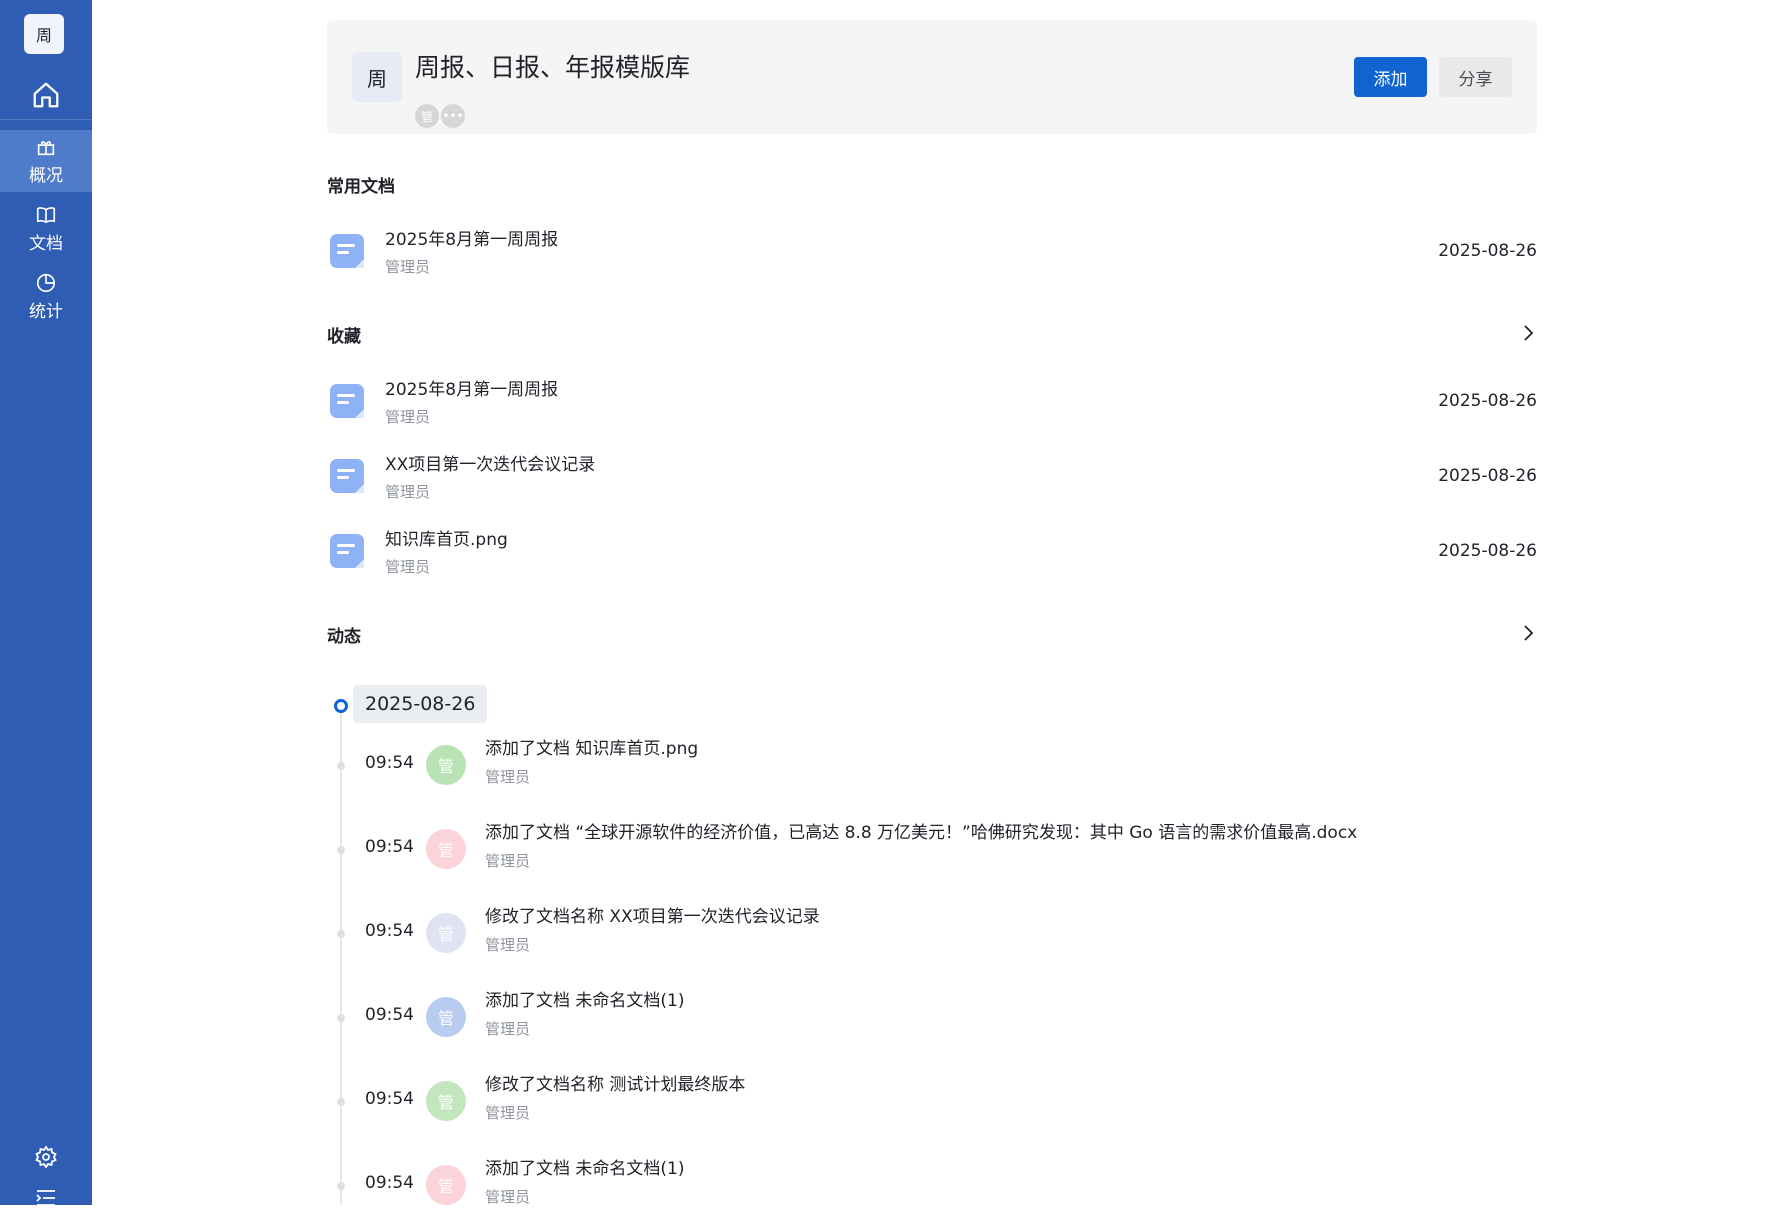  Describe the element at coordinates (932, 555) in the screenshot. I see `list-item: 知识库首页.png 管理员 2025-08-26` at that location.